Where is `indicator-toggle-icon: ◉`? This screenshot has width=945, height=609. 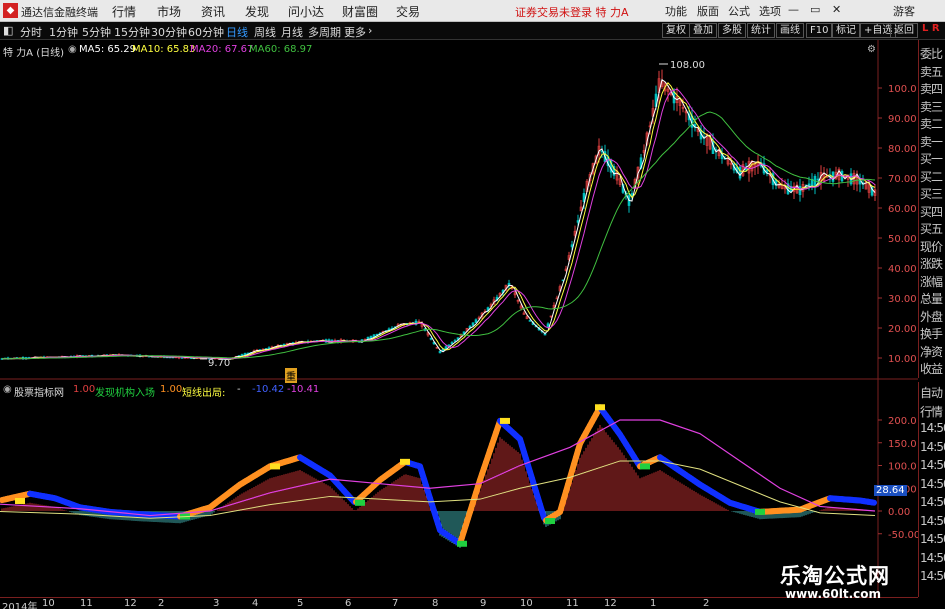
indicator-toggle-icon: ◉ is located at coordinates (7, 389).